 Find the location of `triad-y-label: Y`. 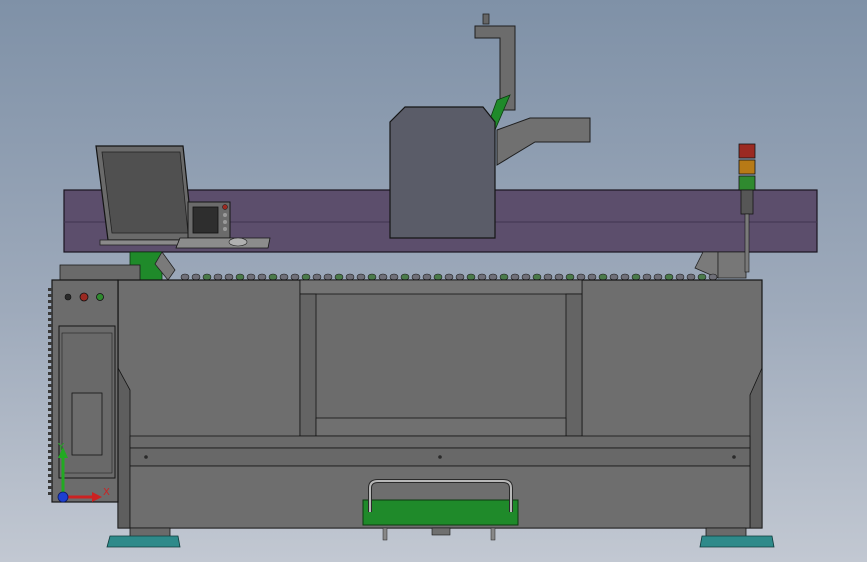

triad-y-label: Y is located at coordinates (61, 447).